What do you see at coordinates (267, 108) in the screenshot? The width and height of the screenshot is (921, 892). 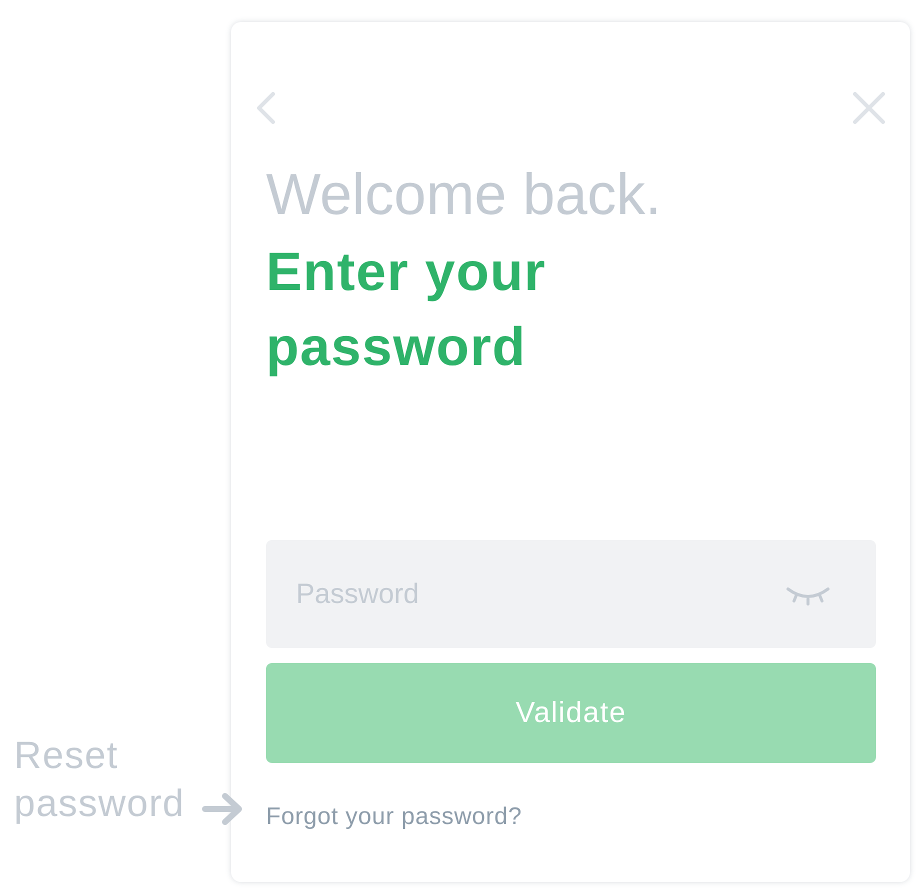 I see `back-button` at bounding box center [267, 108].